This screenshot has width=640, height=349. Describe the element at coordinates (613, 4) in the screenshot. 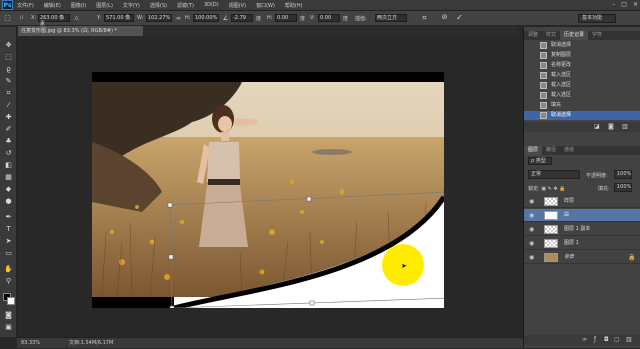

I see `minimize-icon: –` at that location.